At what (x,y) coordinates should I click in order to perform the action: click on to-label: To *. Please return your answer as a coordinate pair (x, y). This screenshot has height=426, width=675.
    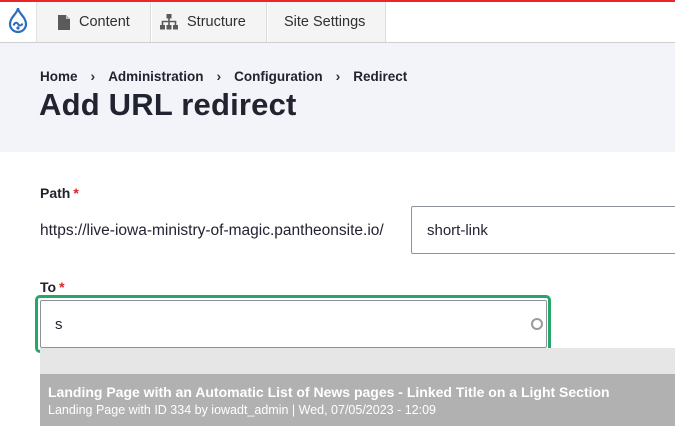
    Looking at the image, I should click on (52, 287).